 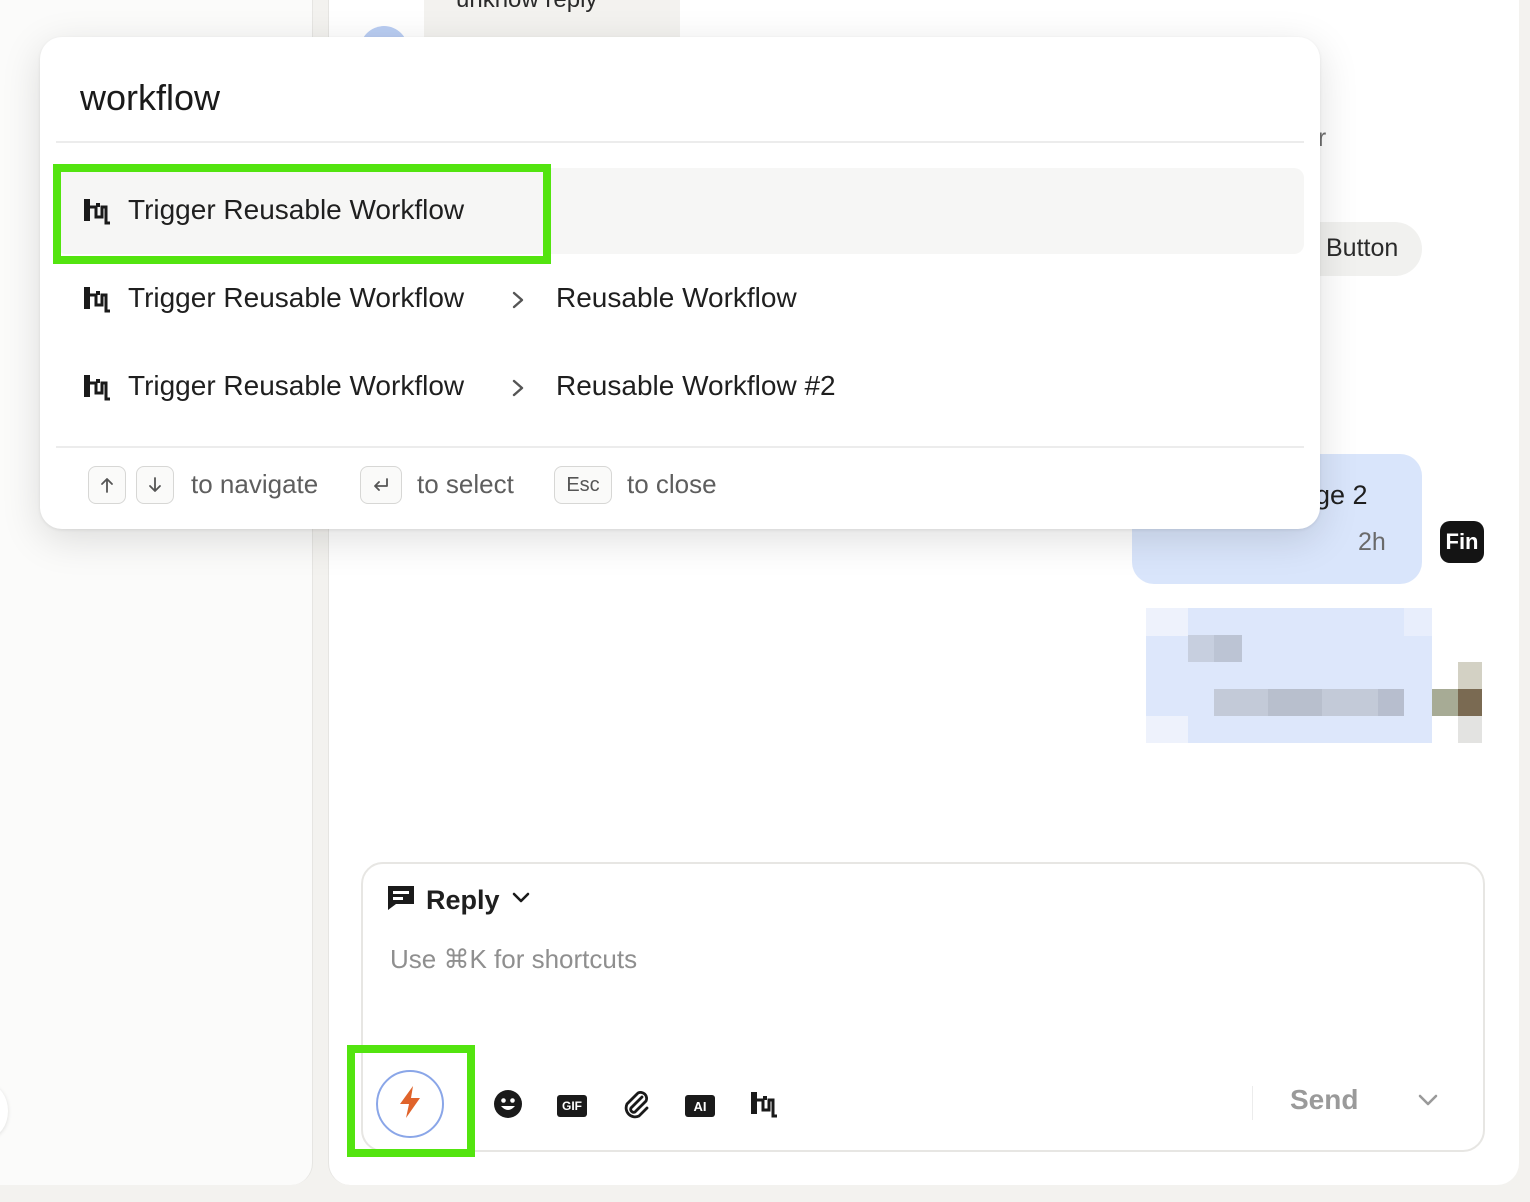 I want to click on gif-icon: GIF, so click(x=572, y=1106).